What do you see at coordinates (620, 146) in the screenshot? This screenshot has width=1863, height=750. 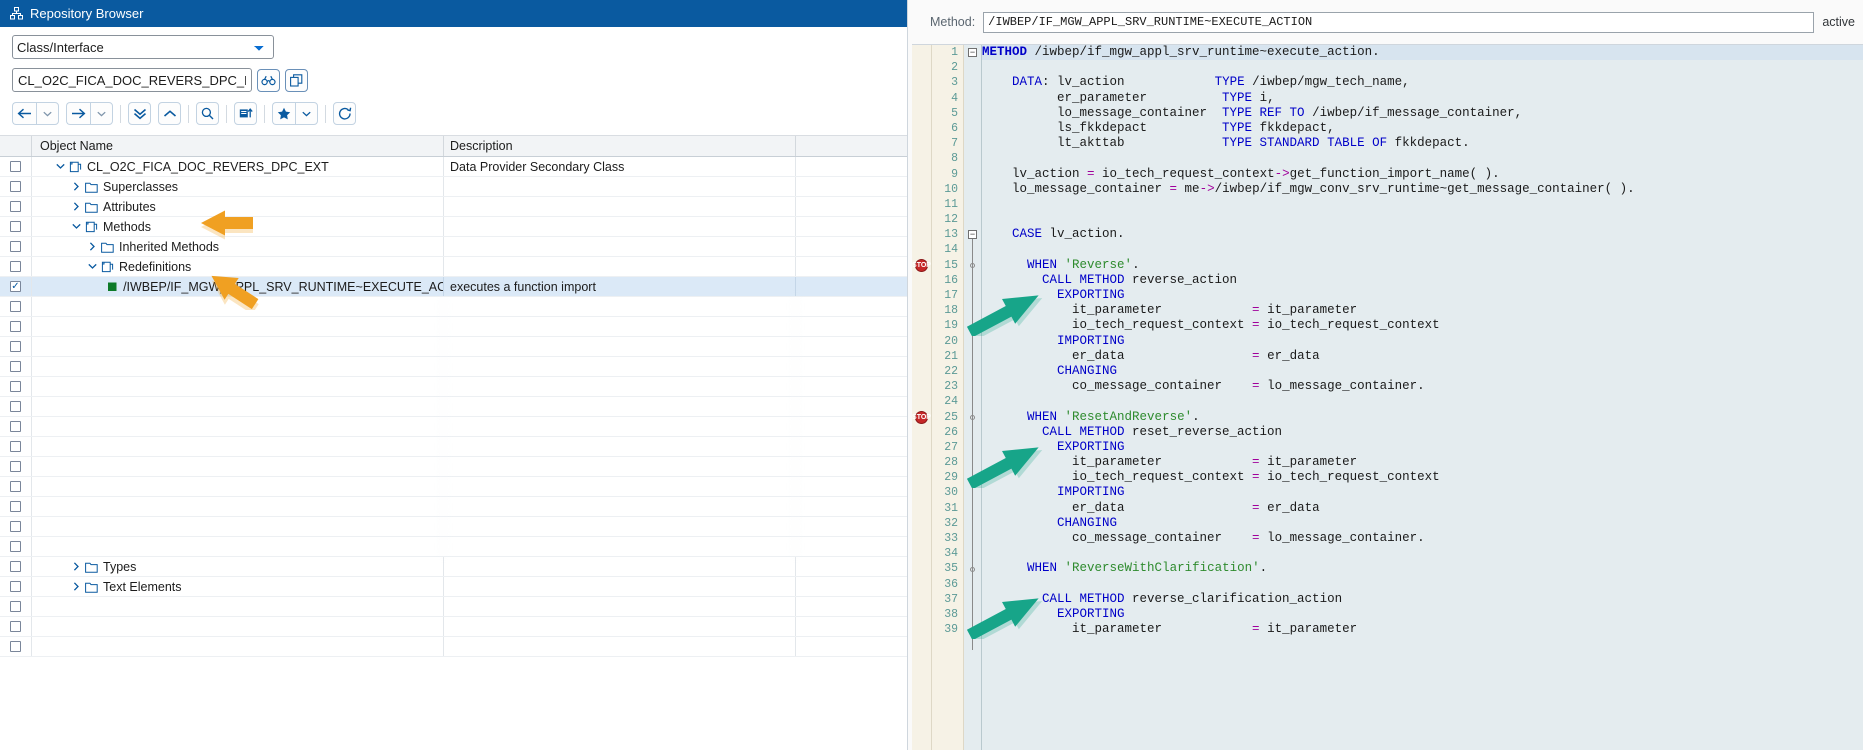 I see `column-header-description: Description` at bounding box center [620, 146].